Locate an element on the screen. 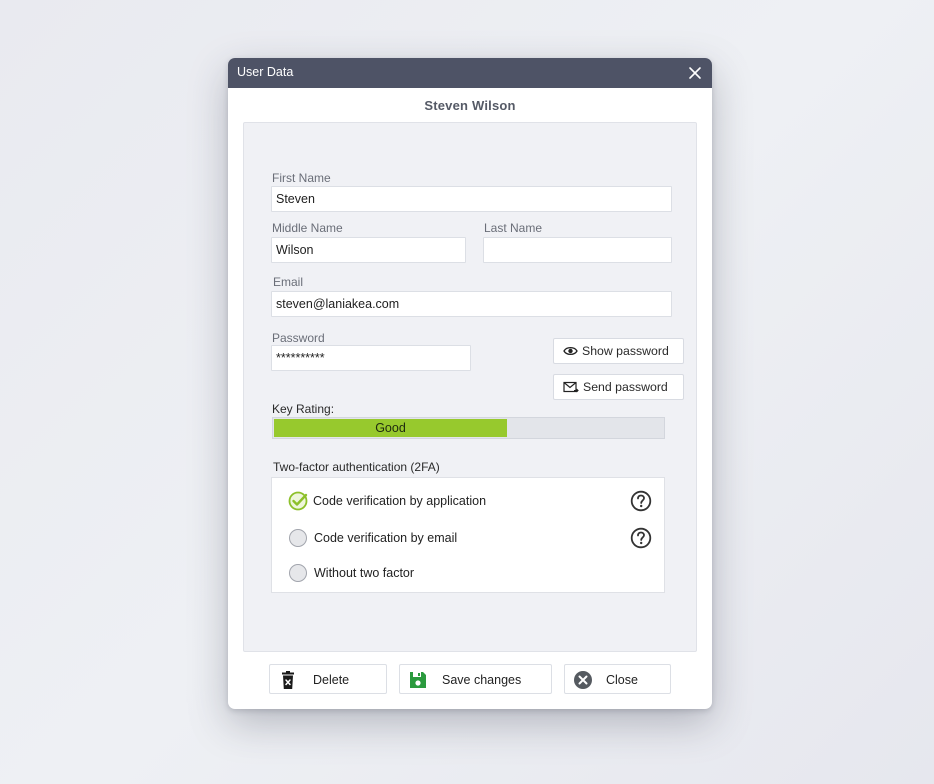 This screenshot has height=784, width=934. key-rating-label: Key Rating: is located at coordinates (303, 409).